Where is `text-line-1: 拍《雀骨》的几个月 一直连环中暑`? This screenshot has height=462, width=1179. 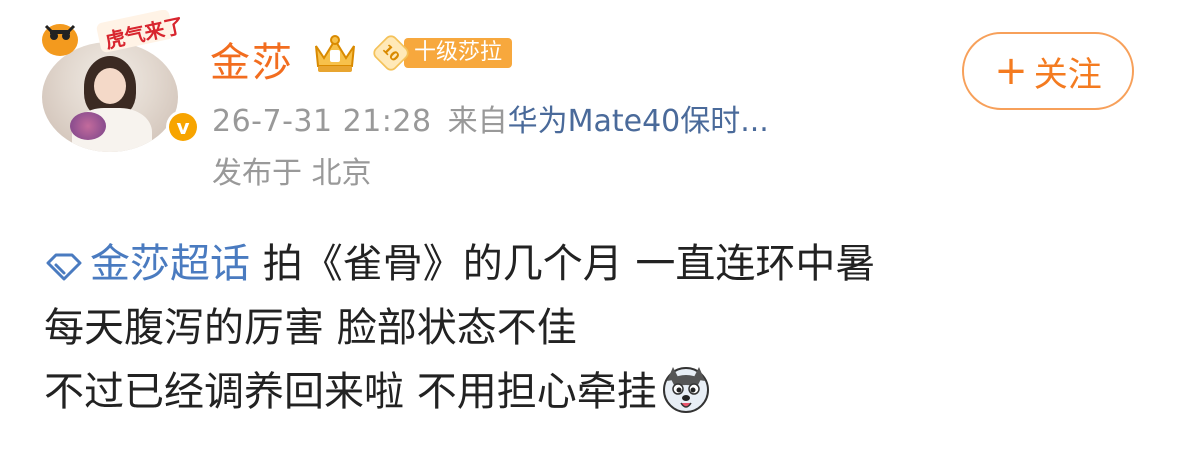 text-line-1: 拍《雀骨》的几个月 一直连环中暑 is located at coordinates (569, 264).